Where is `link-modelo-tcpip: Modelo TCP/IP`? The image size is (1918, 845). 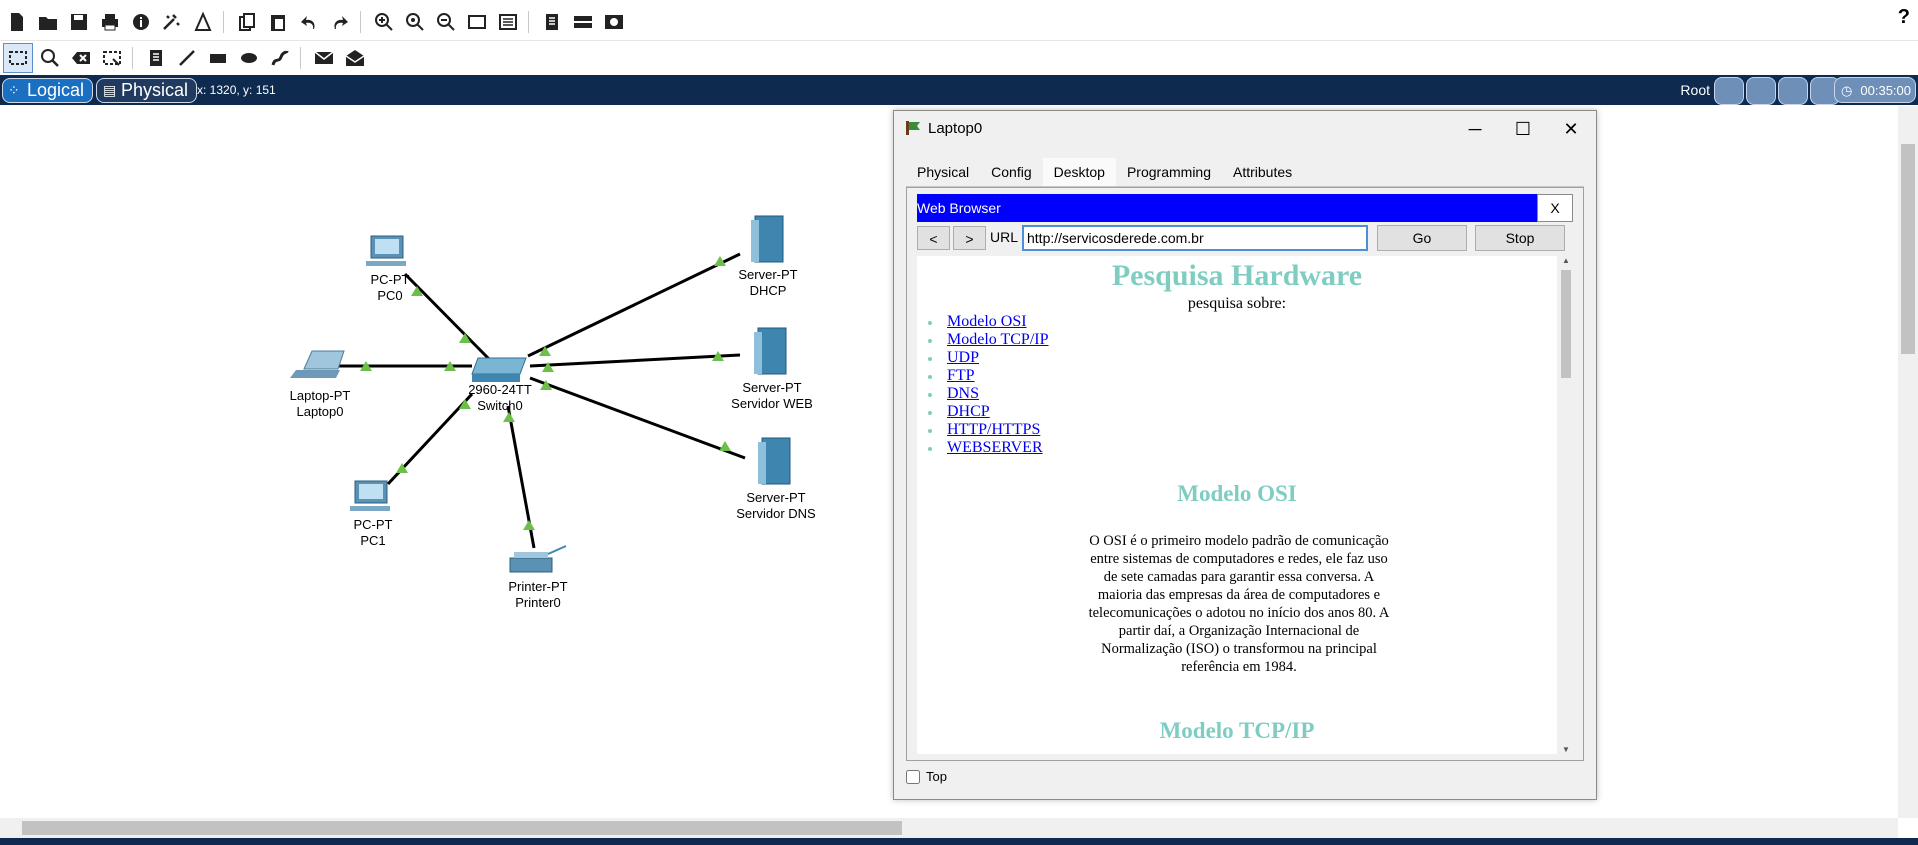 link-modelo-tcpip: Modelo TCP/IP is located at coordinates (998, 339).